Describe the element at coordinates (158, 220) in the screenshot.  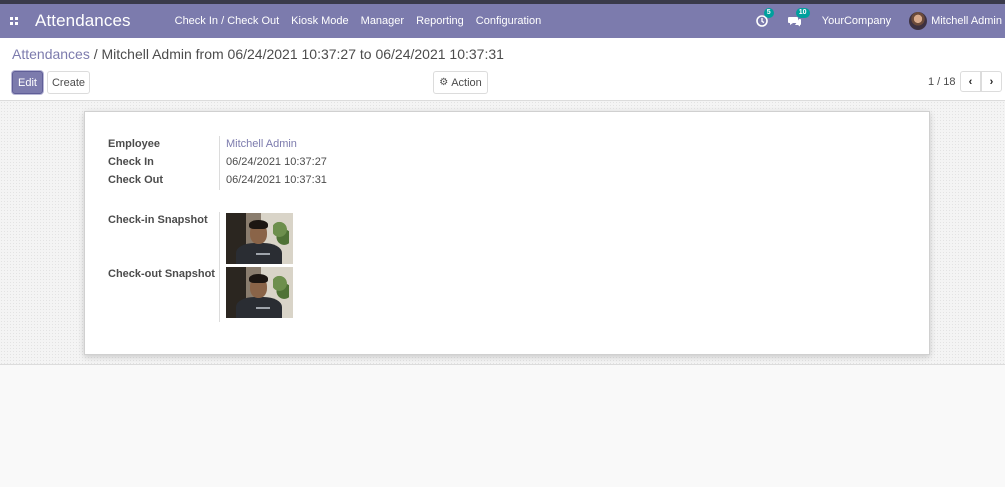
I see `check-in-snapshot-label: Check-in Snapshot` at that location.